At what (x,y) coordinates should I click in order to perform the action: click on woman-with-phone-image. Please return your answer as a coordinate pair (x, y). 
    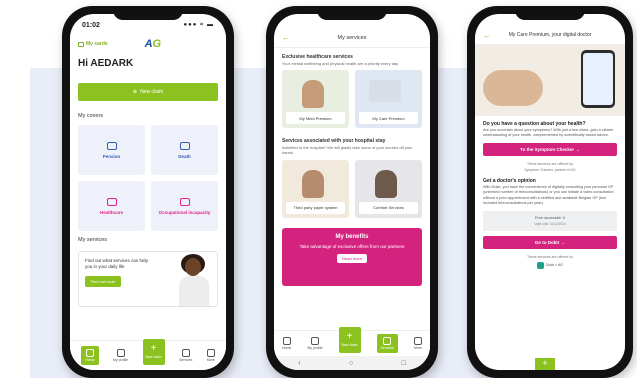
    Looking at the image, I should click on (194, 280).